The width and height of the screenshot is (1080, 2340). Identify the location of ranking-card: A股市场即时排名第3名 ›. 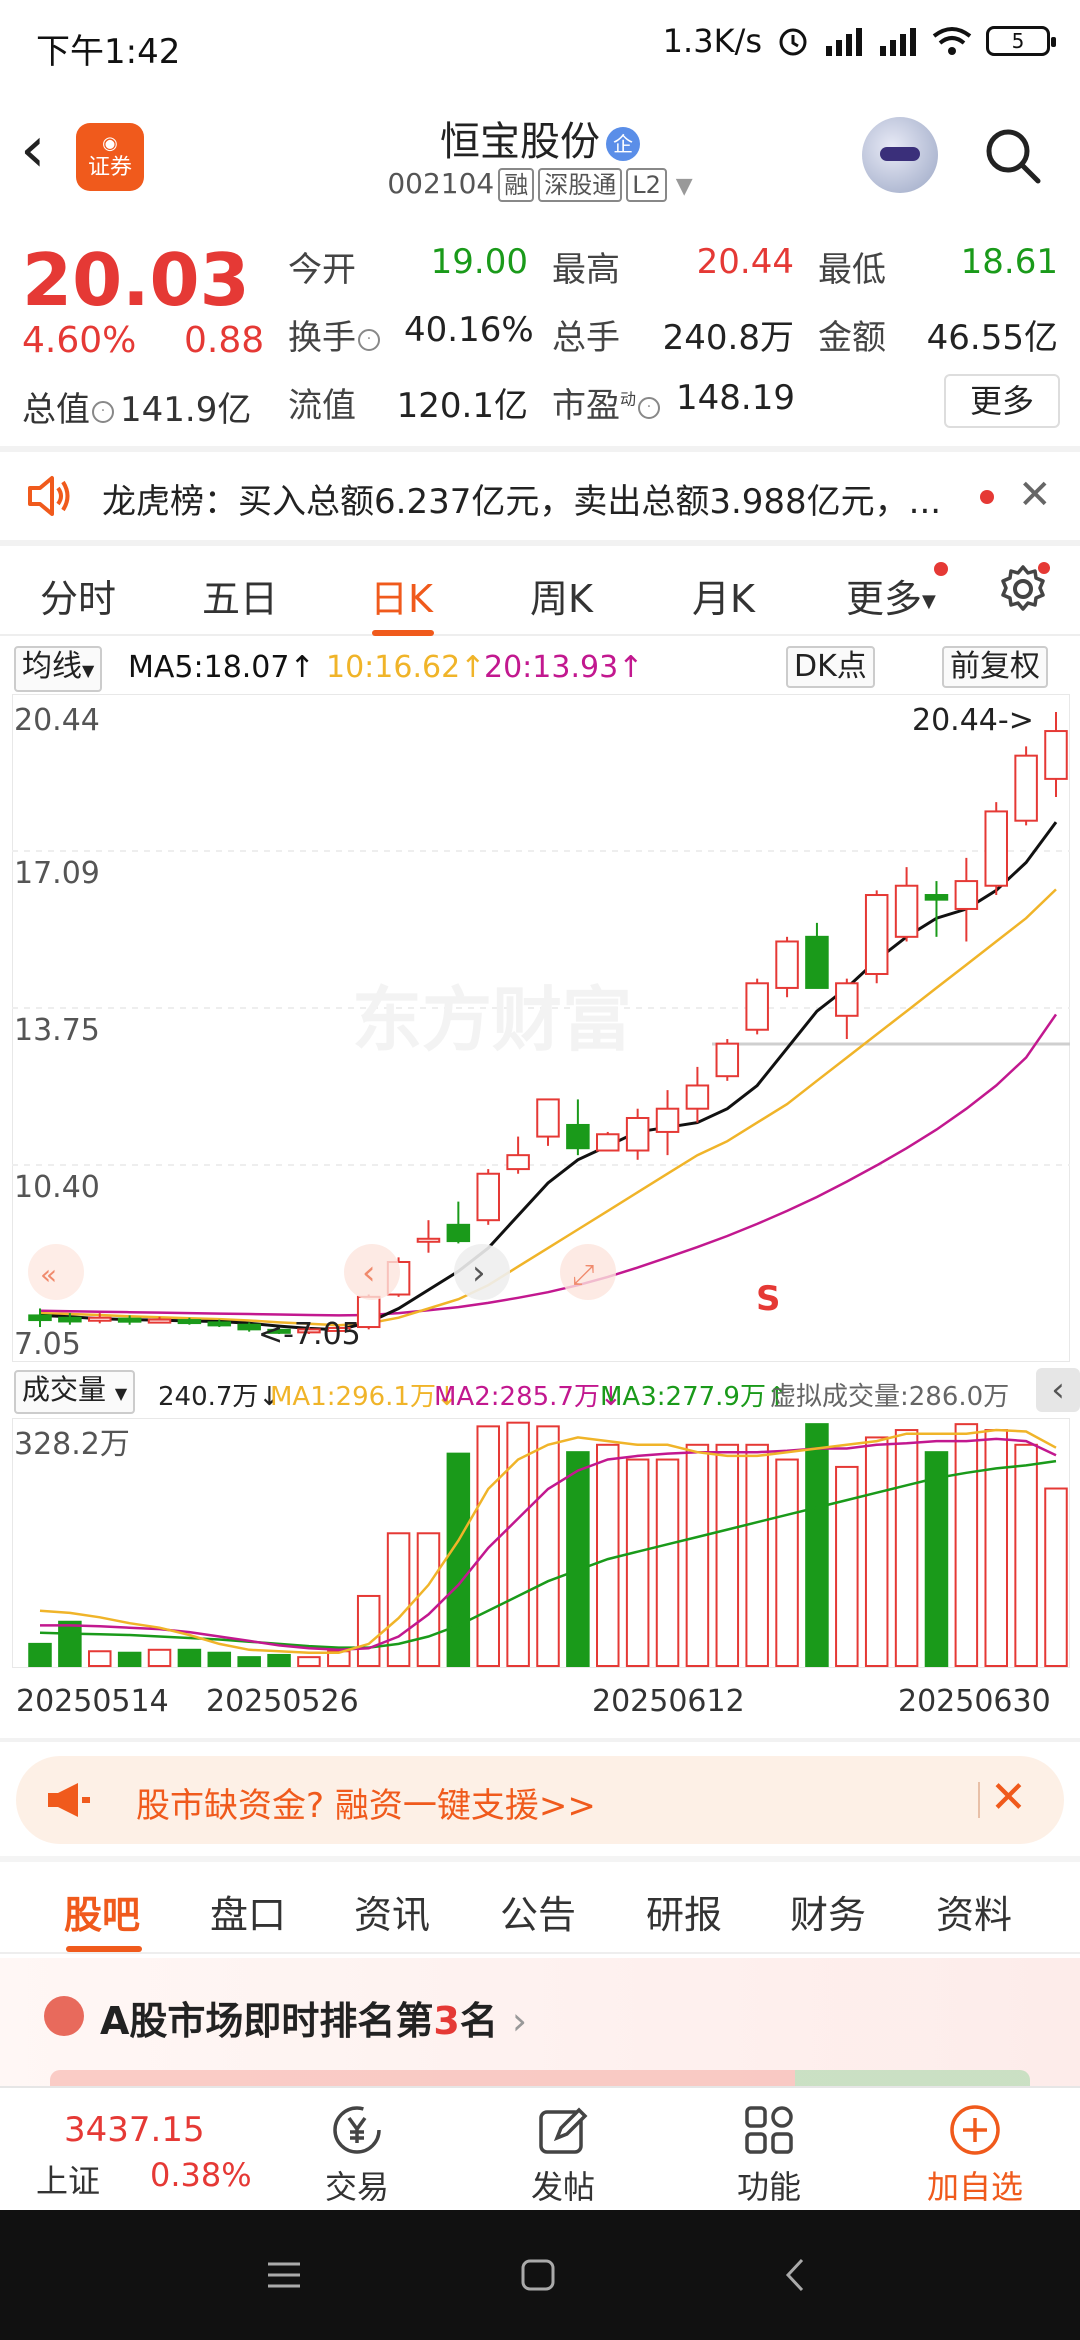
(540, 2024).